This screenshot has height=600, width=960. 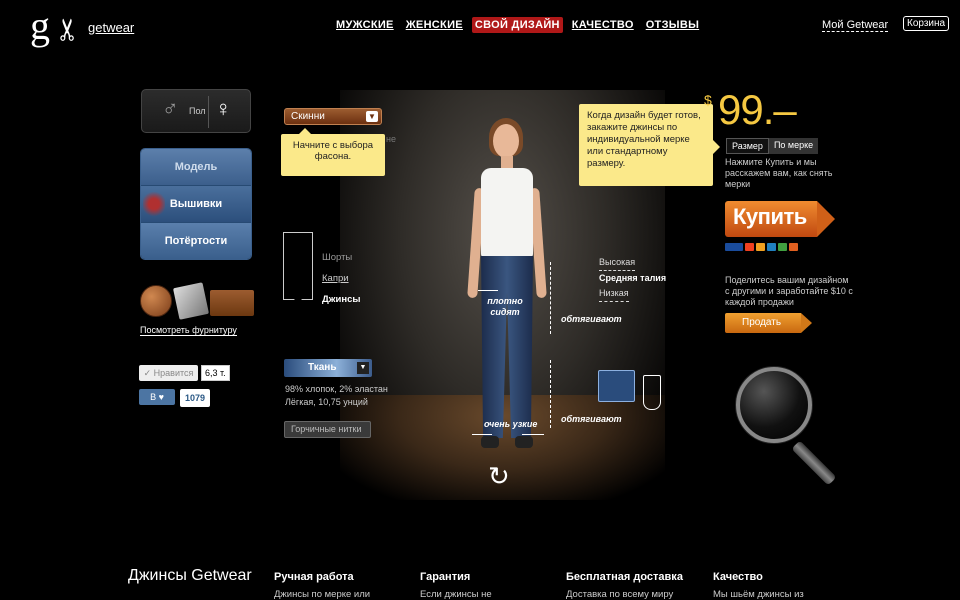 I want to click on pants-type-list: Шорты Капри Джинсы, so click(x=341, y=278).